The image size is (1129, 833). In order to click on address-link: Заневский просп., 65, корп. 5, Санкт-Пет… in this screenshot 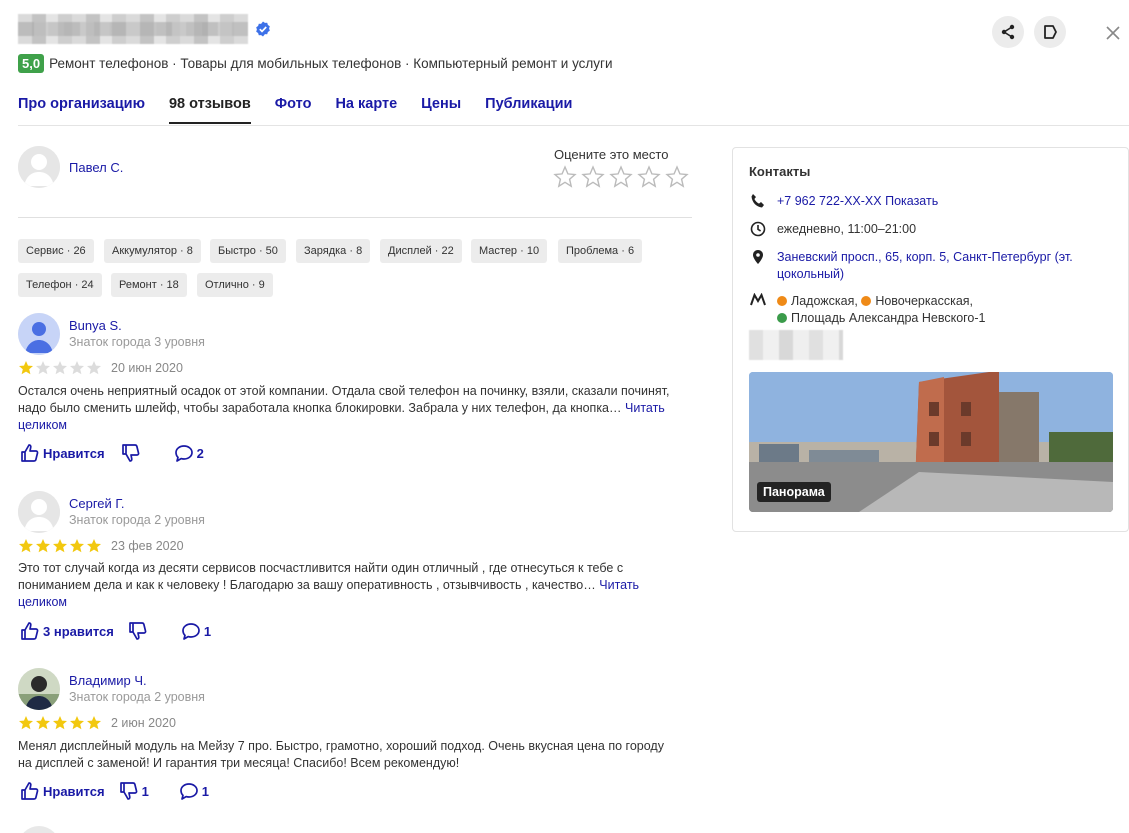, I will do `click(942, 266)`.